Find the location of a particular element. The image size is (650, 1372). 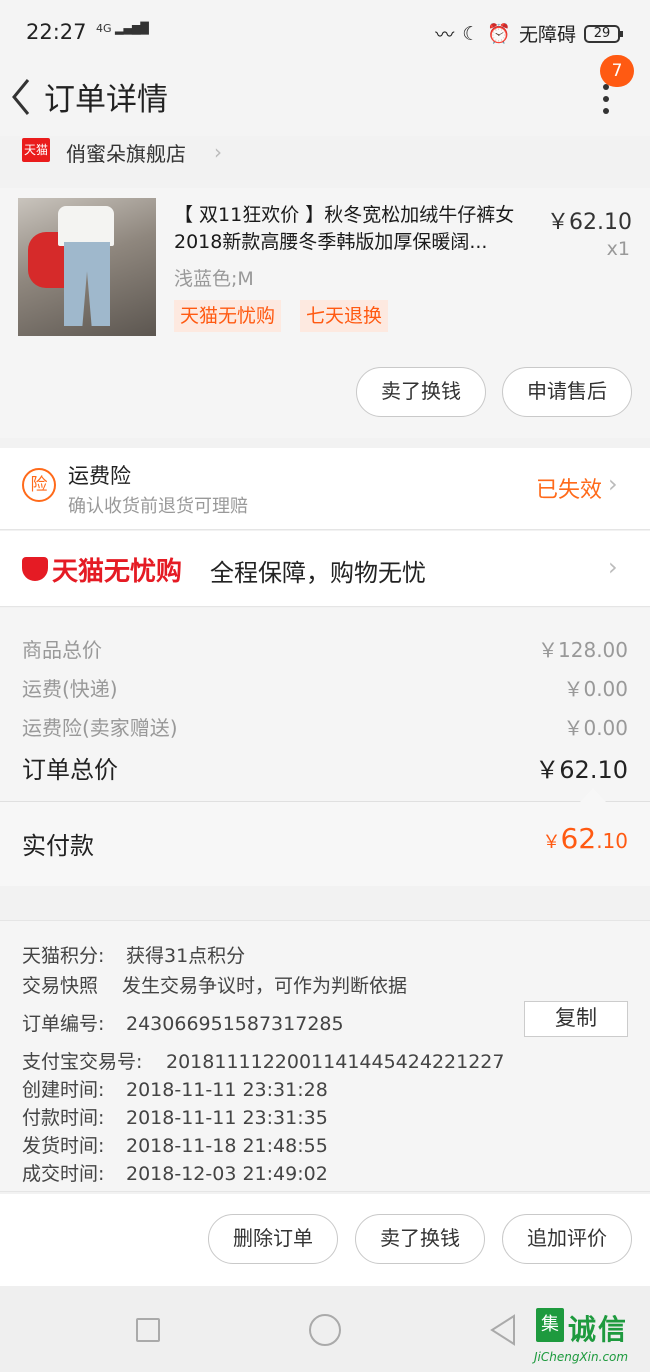

insurance-title: 运费险 is located at coordinates (99, 476).